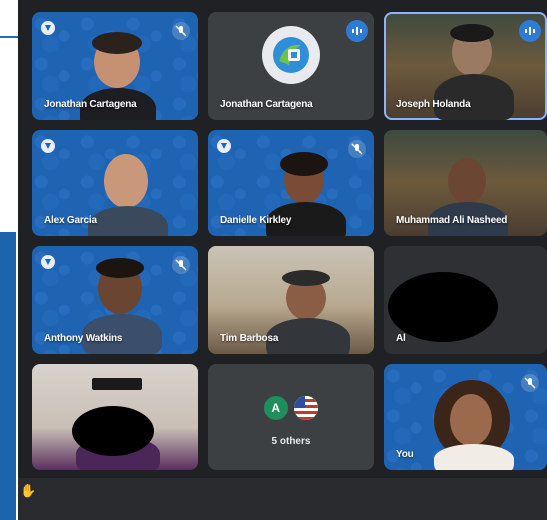 The height and width of the screenshot is (520, 547). What do you see at coordinates (291, 408) in the screenshot?
I see `others-avatars: A` at bounding box center [291, 408].